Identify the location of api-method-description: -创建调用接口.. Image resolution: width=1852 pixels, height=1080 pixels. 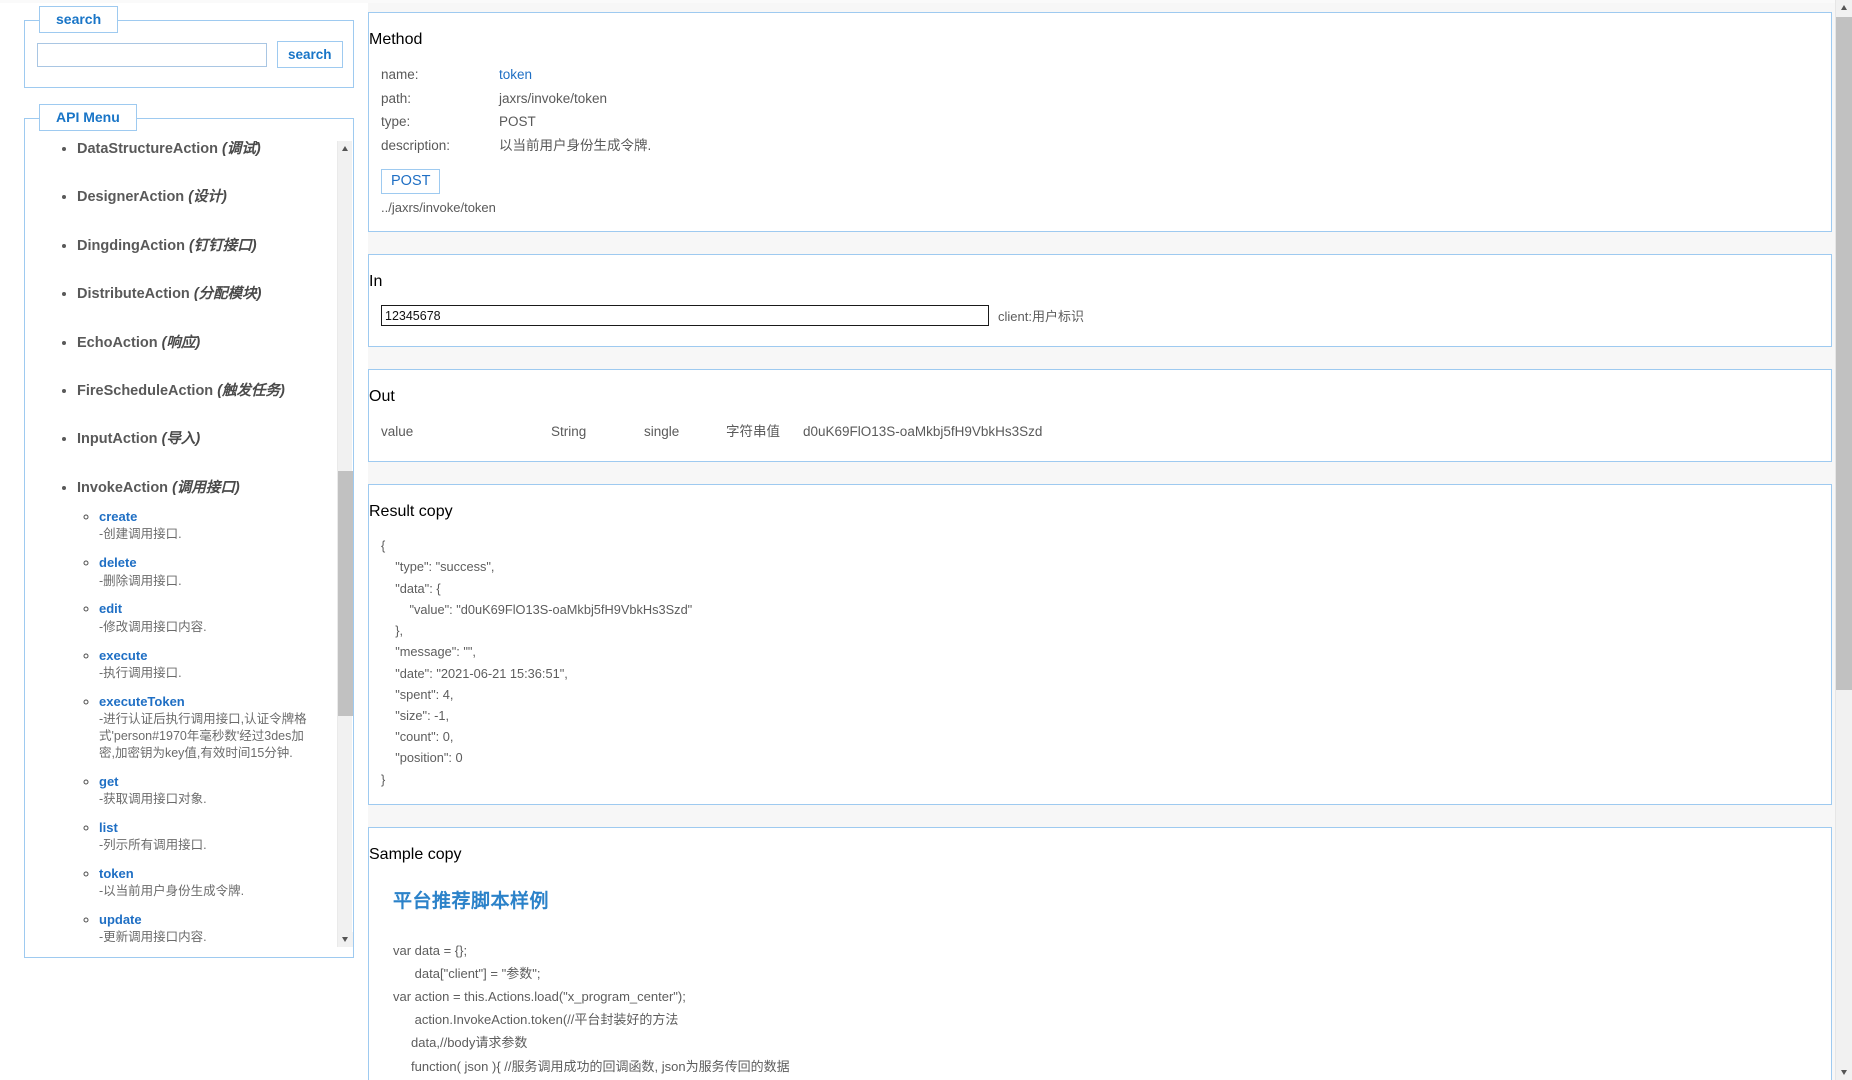
(140, 534).